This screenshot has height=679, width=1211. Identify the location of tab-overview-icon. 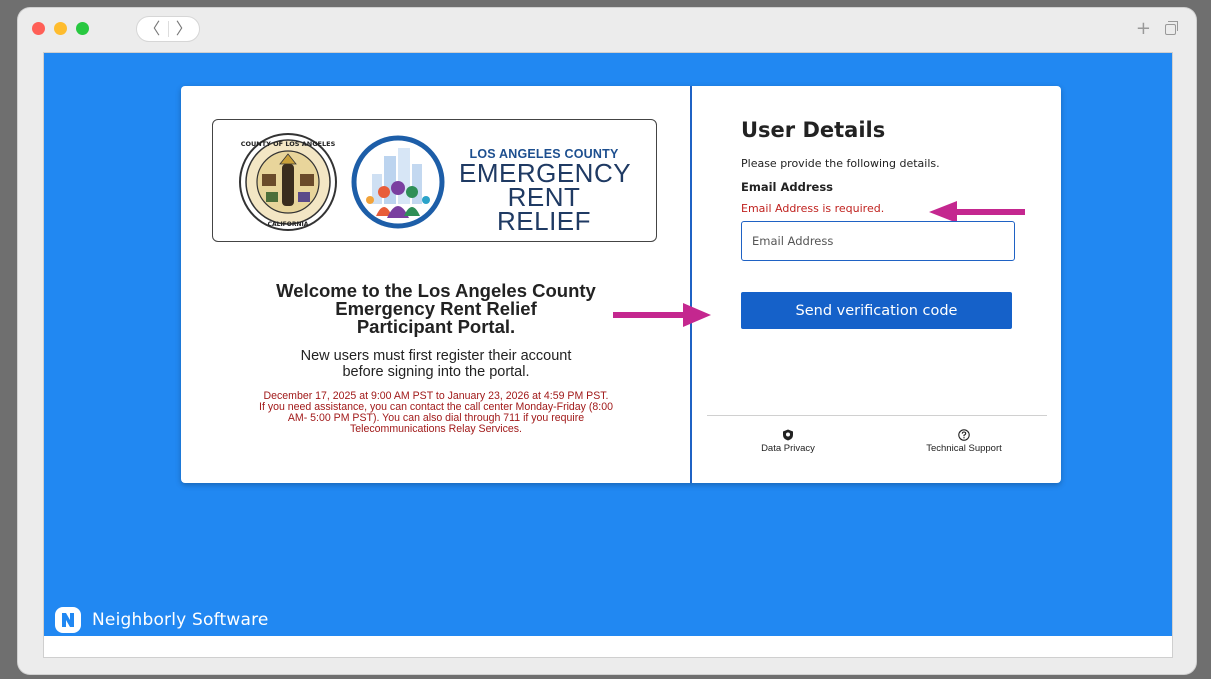
(1171, 28).